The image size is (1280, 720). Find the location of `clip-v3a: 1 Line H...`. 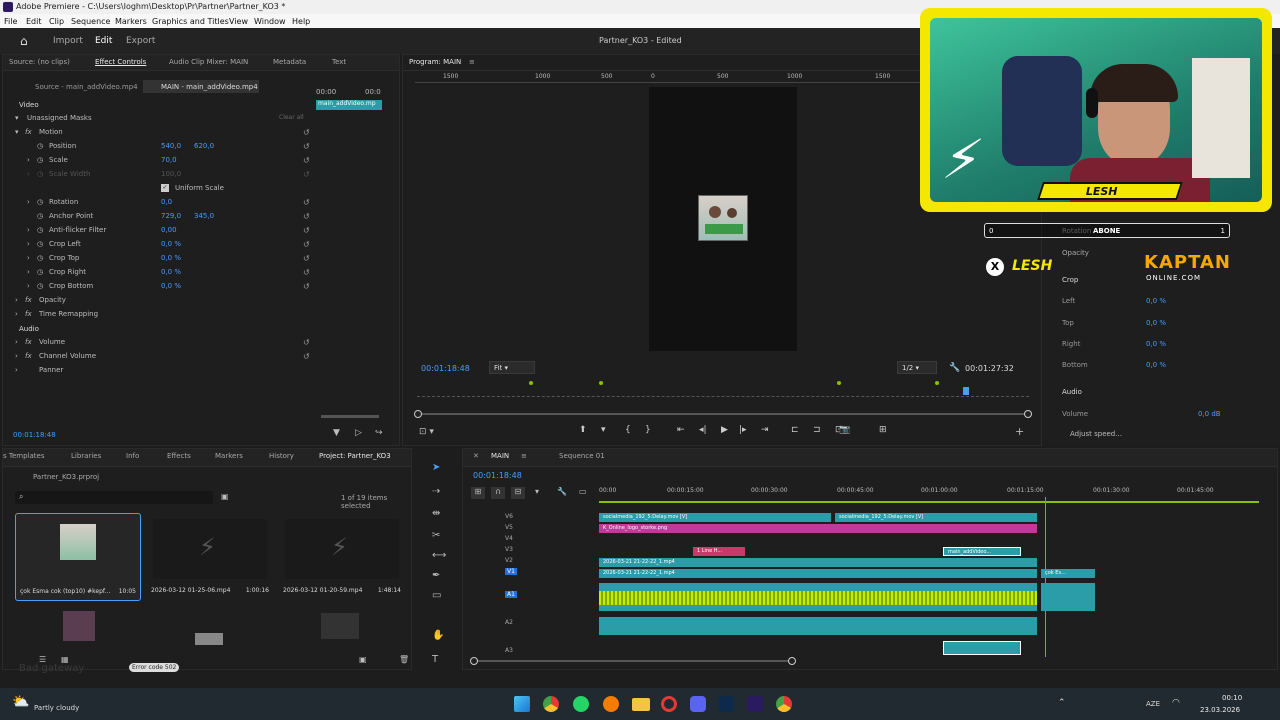

clip-v3a: 1 Line H... is located at coordinates (719, 551).